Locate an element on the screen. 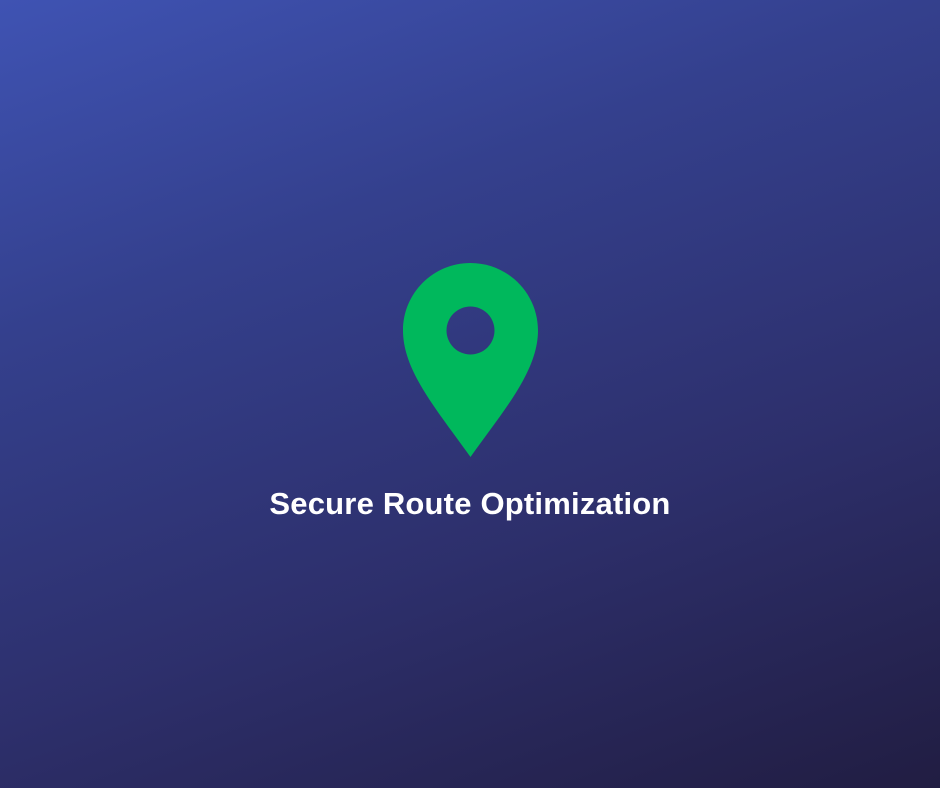 The height and width of the screenshot is (788, 940). pin-shape is located at coordinates (470, 360).